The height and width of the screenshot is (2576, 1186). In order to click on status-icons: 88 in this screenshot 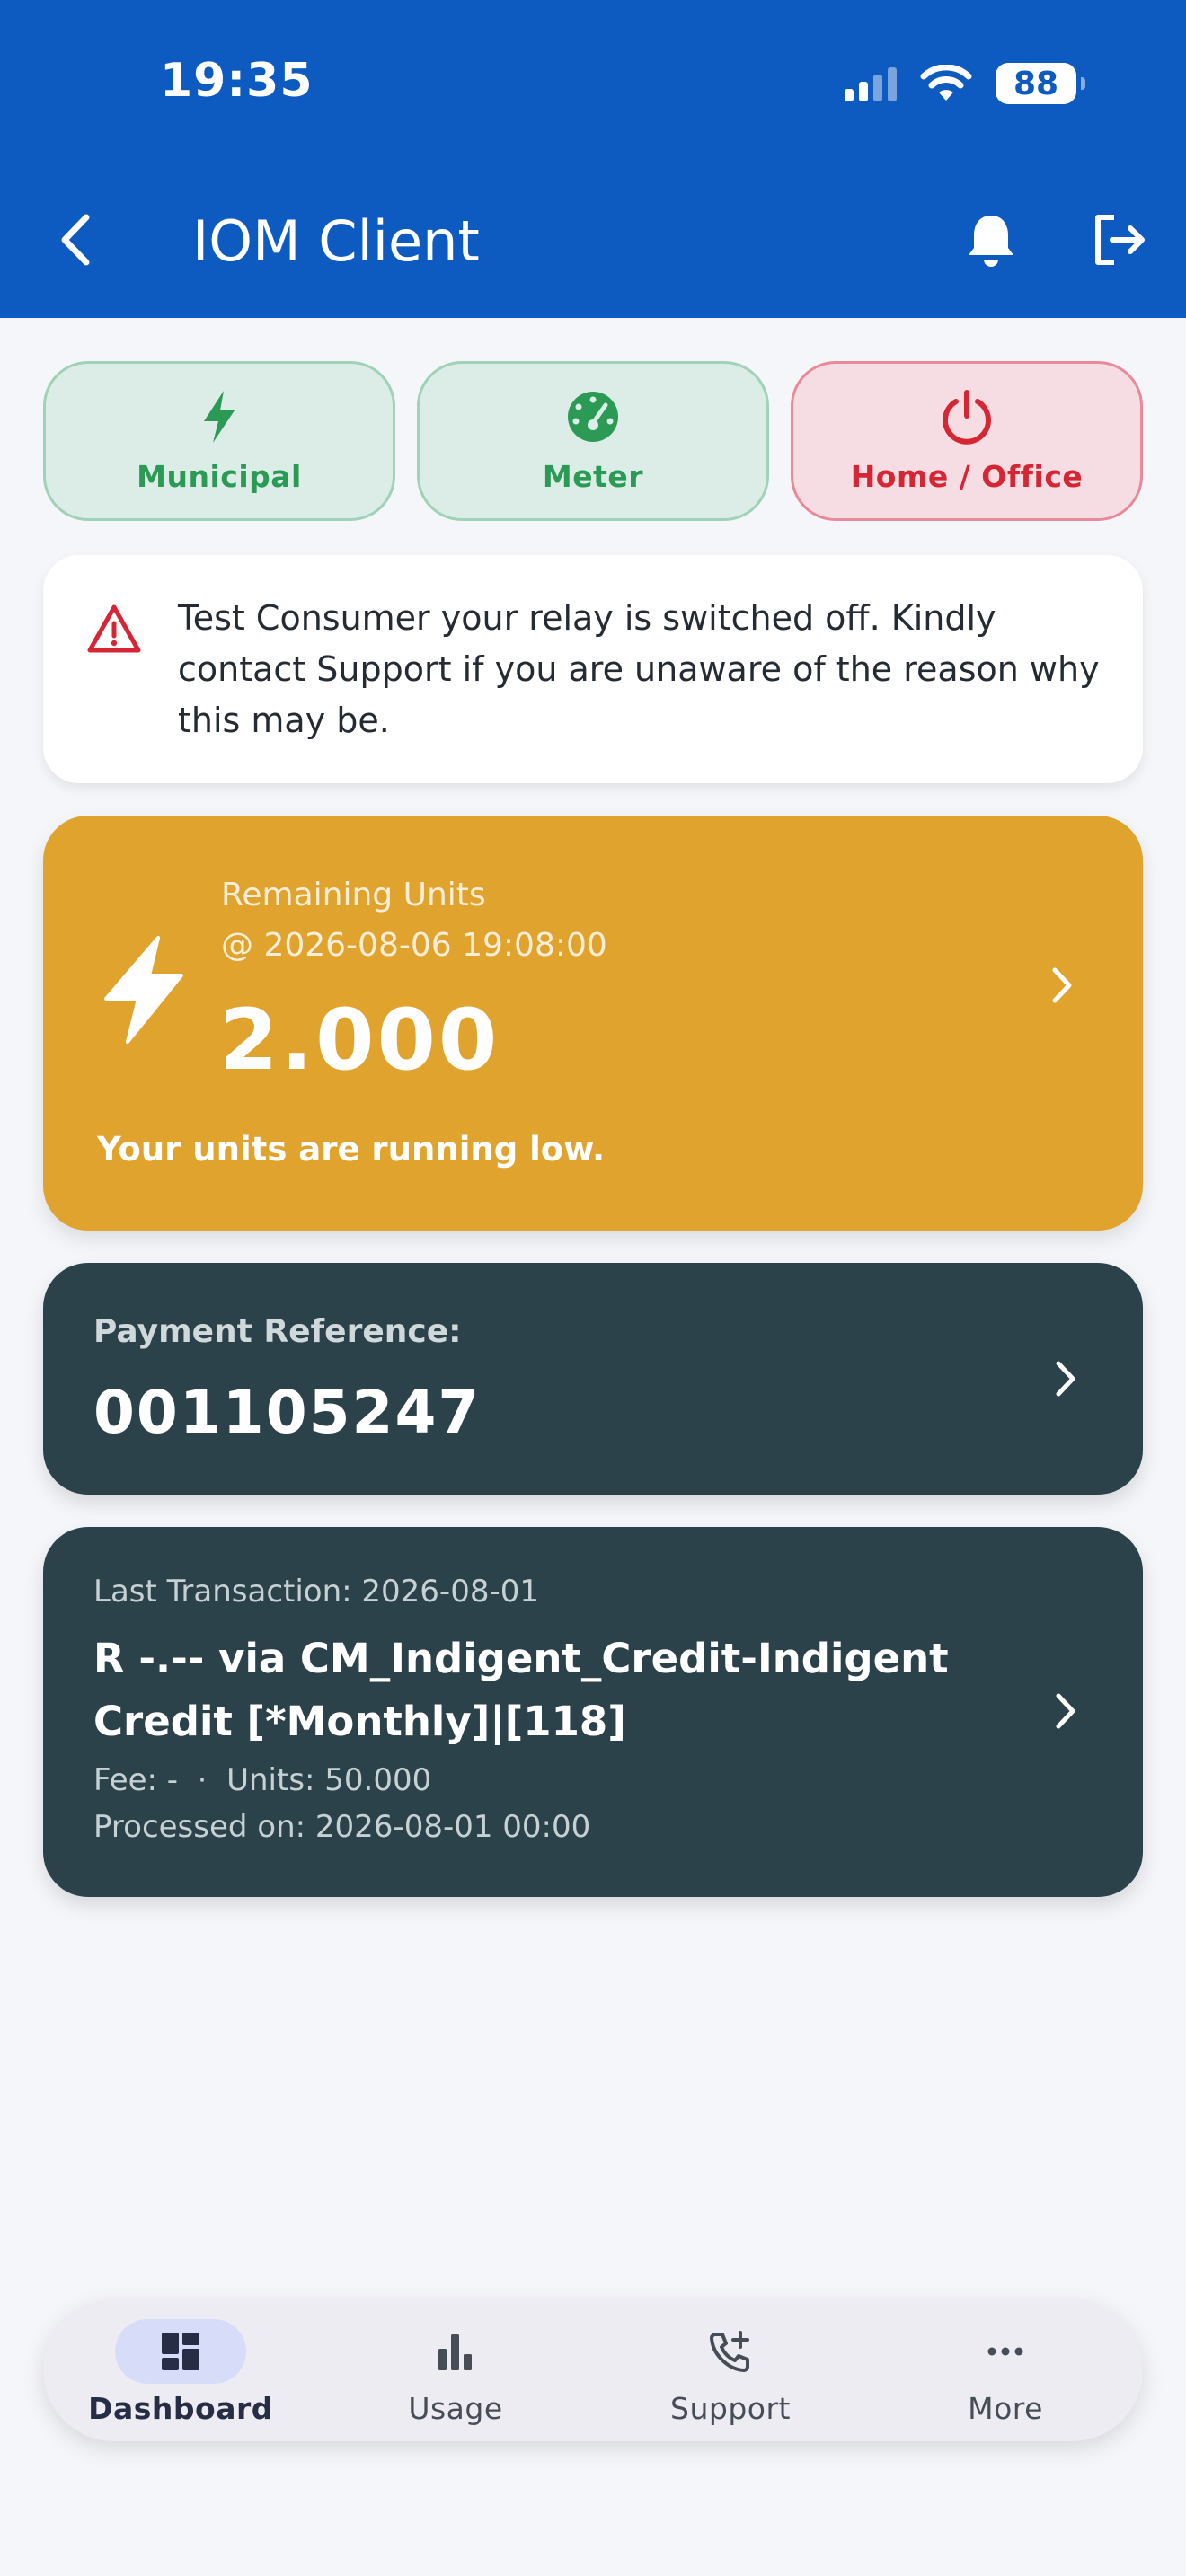, I will do `click(965, 83)`.